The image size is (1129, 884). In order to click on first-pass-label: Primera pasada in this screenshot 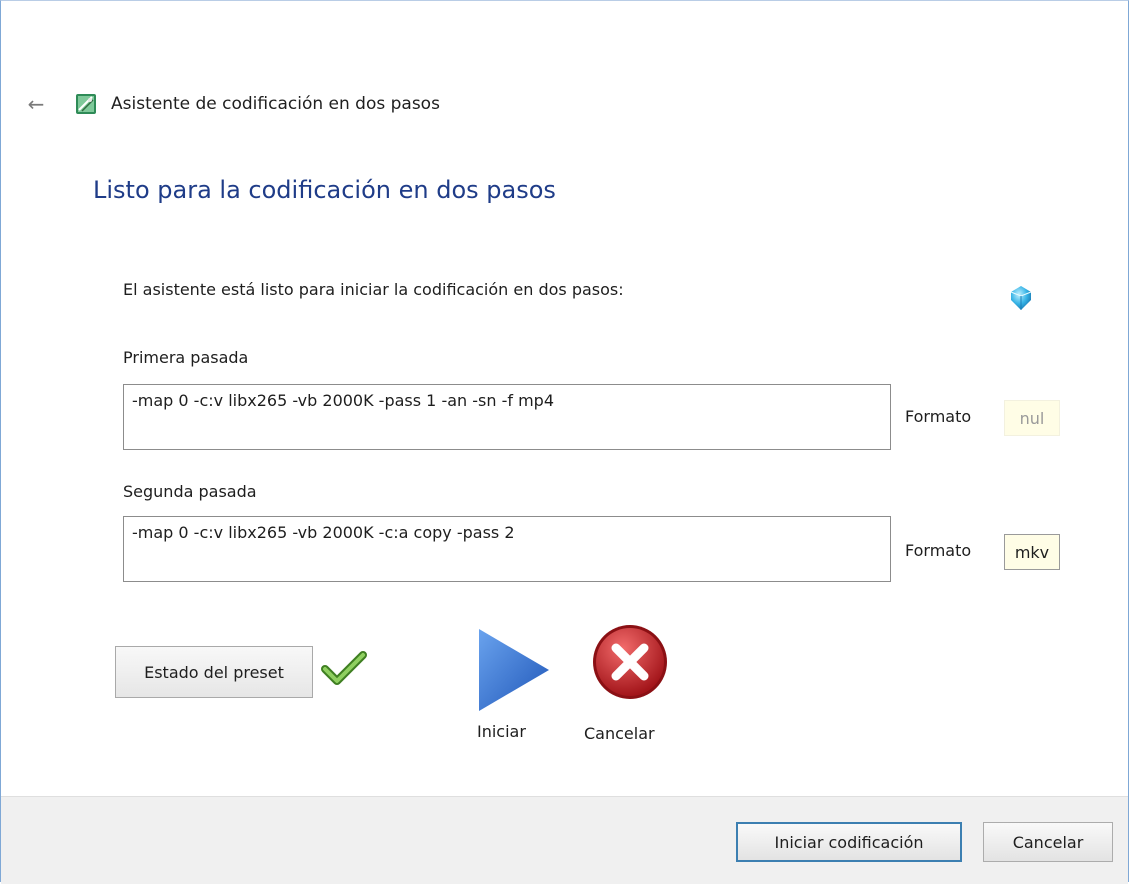, I will do `click(186, 357)`.